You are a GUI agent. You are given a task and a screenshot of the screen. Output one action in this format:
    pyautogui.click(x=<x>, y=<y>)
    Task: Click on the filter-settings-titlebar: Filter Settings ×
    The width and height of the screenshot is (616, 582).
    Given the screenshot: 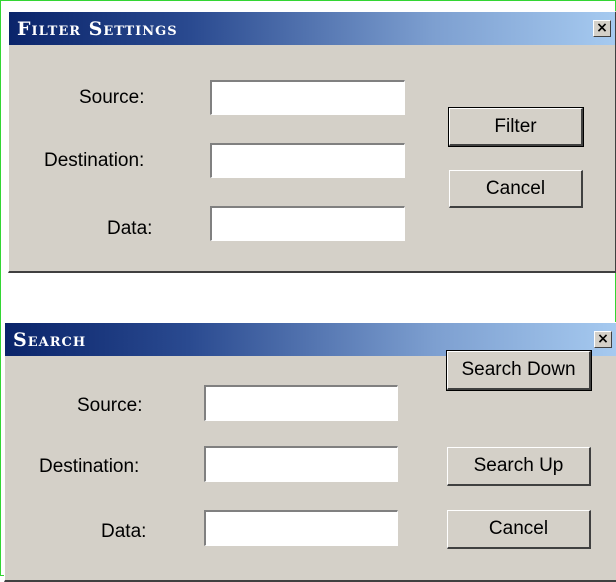 What is the action you would take?
    pyautogui.click(x=312, y=28)
    